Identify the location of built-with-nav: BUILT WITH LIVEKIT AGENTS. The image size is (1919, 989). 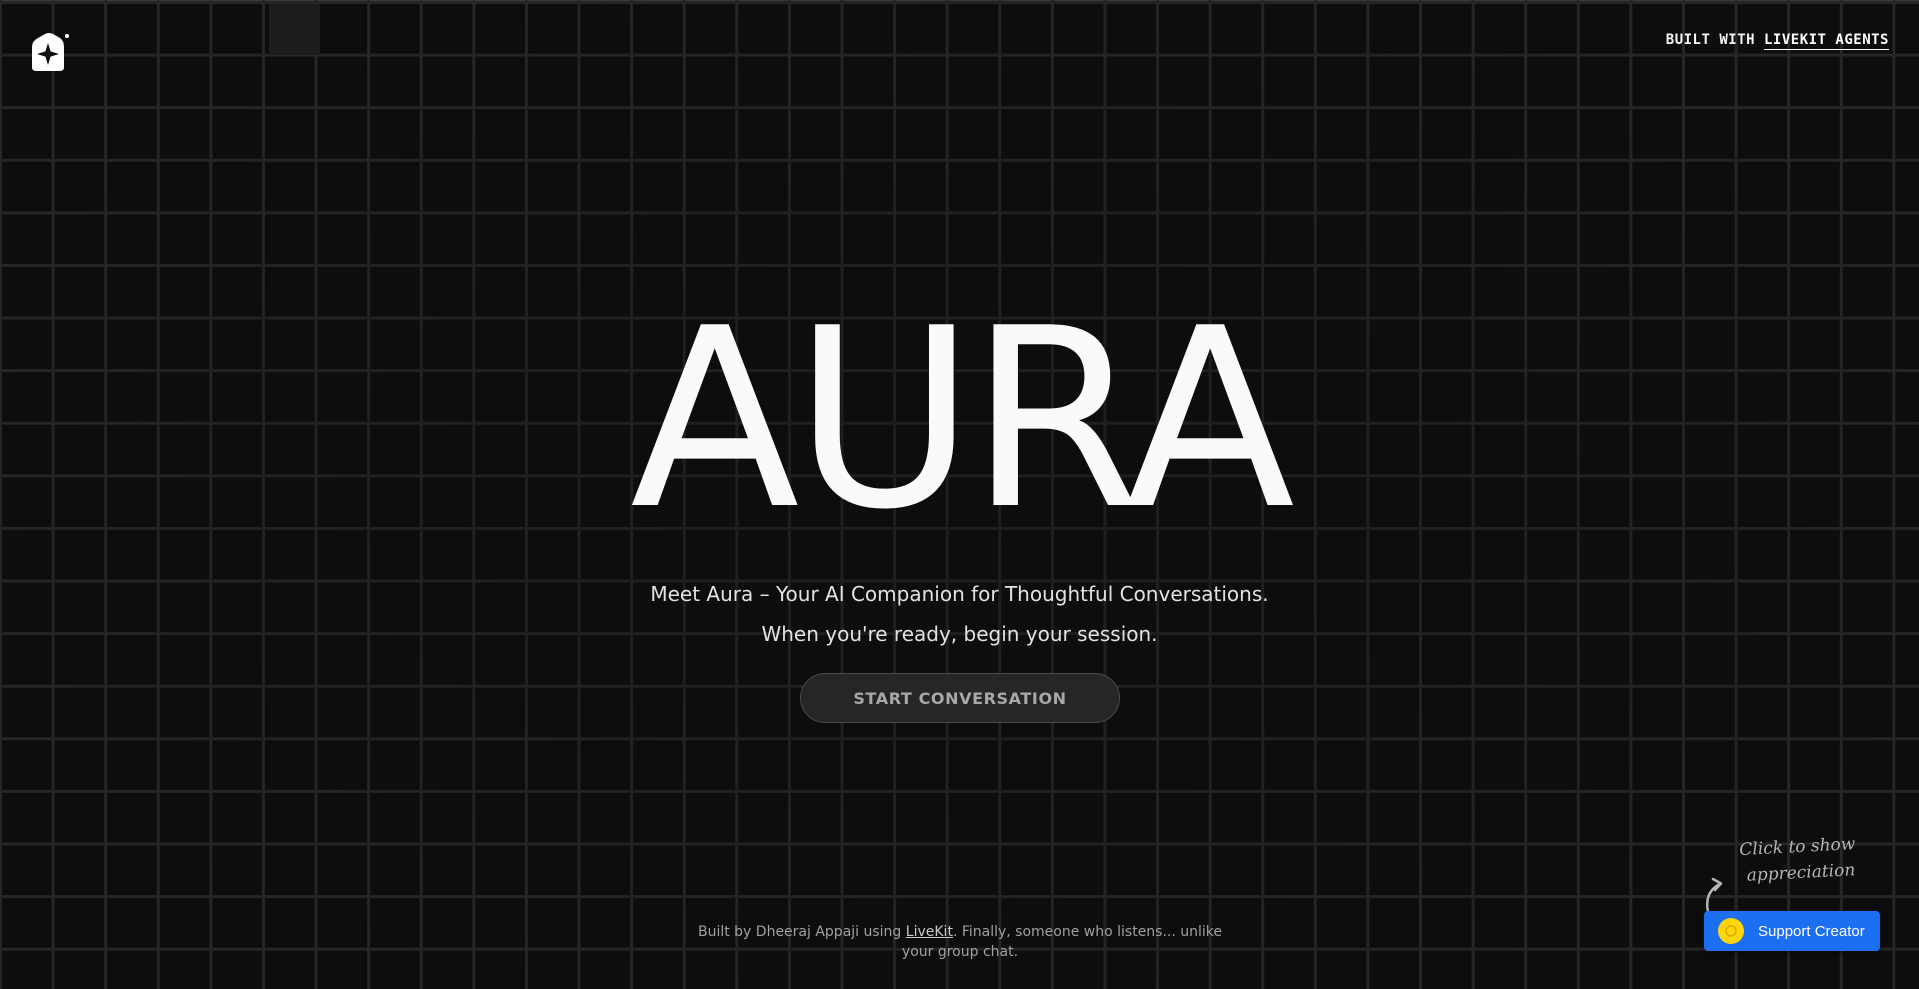
(1777, 40).